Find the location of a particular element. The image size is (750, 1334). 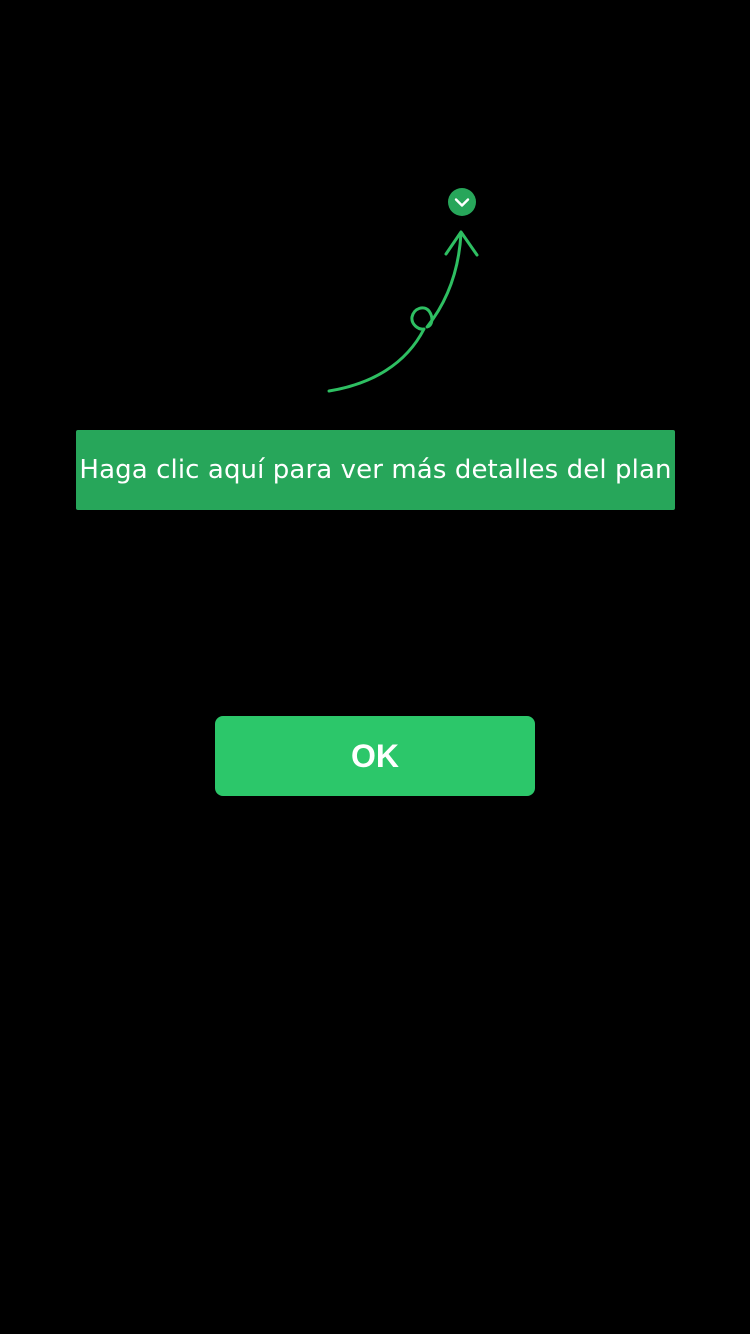

ok-button: OK is located at coordinates (375, 756).